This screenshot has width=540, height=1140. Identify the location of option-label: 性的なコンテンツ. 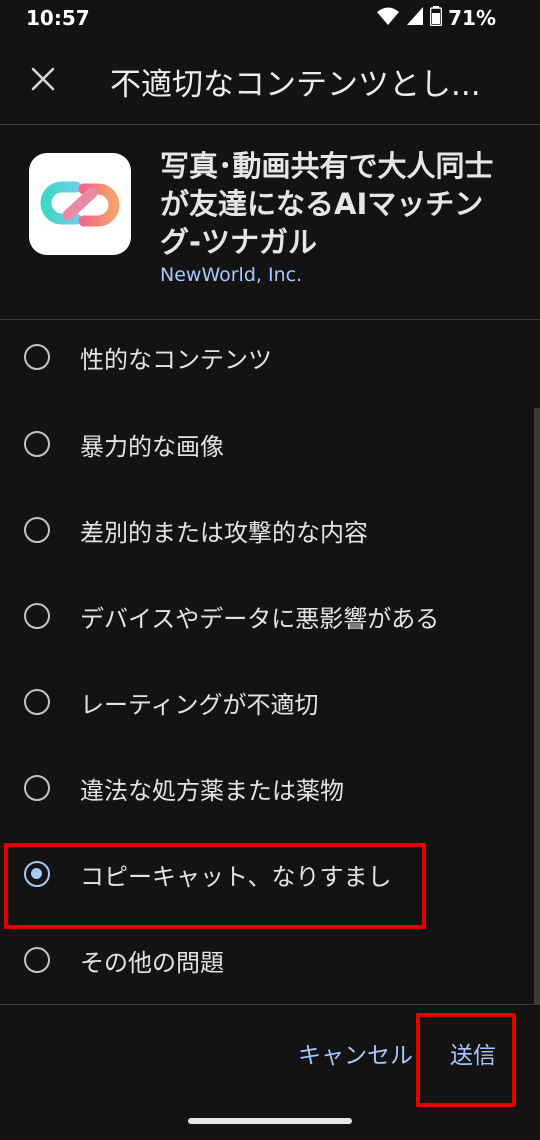
(176, 359).